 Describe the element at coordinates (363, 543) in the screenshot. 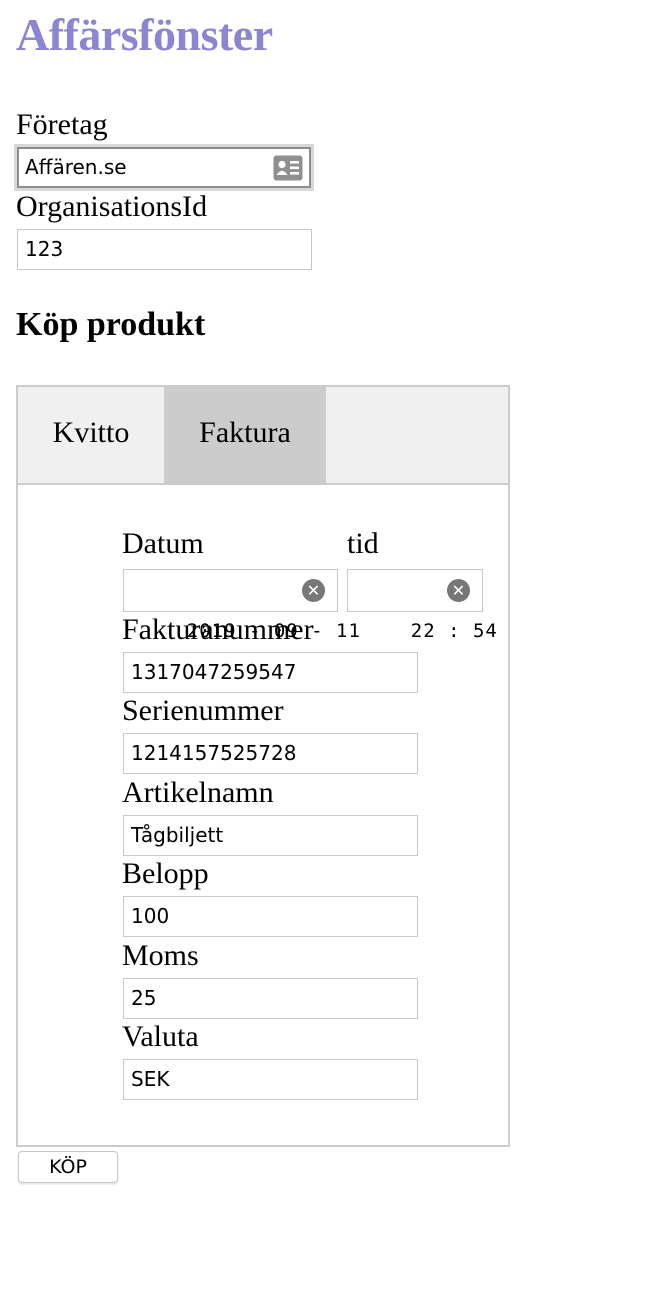

I see `time-label: tid` at that location.